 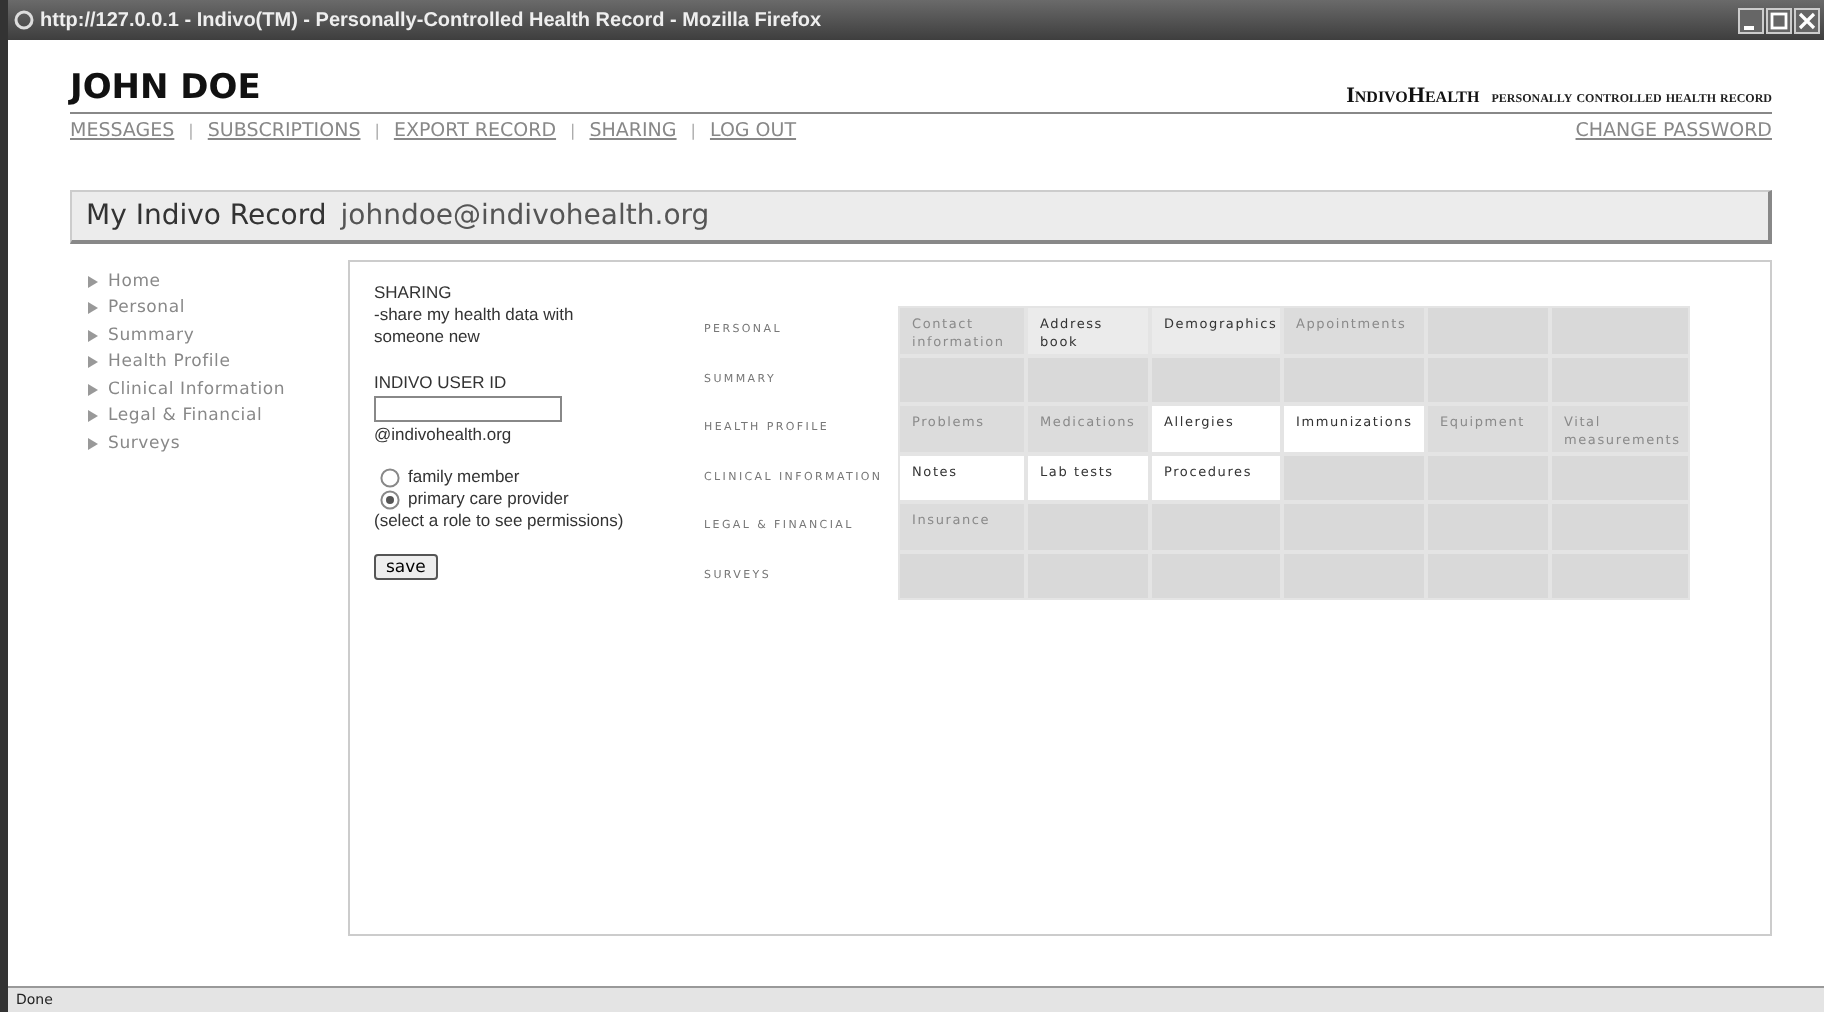 I want to click on nav-link: SHARING, so click(x=633, y=131).